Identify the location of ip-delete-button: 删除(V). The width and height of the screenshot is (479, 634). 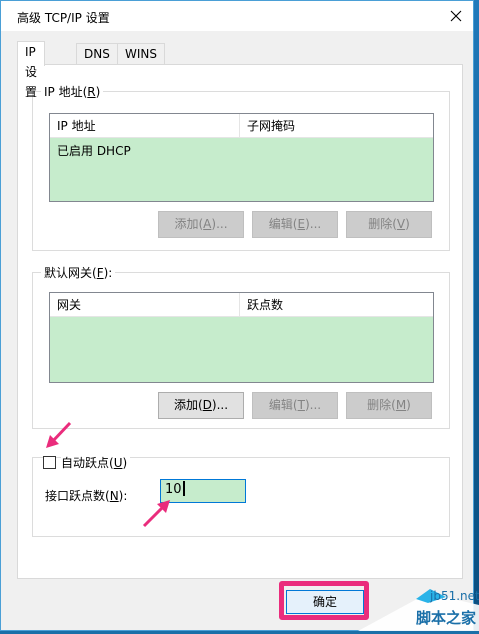
(389, 224).